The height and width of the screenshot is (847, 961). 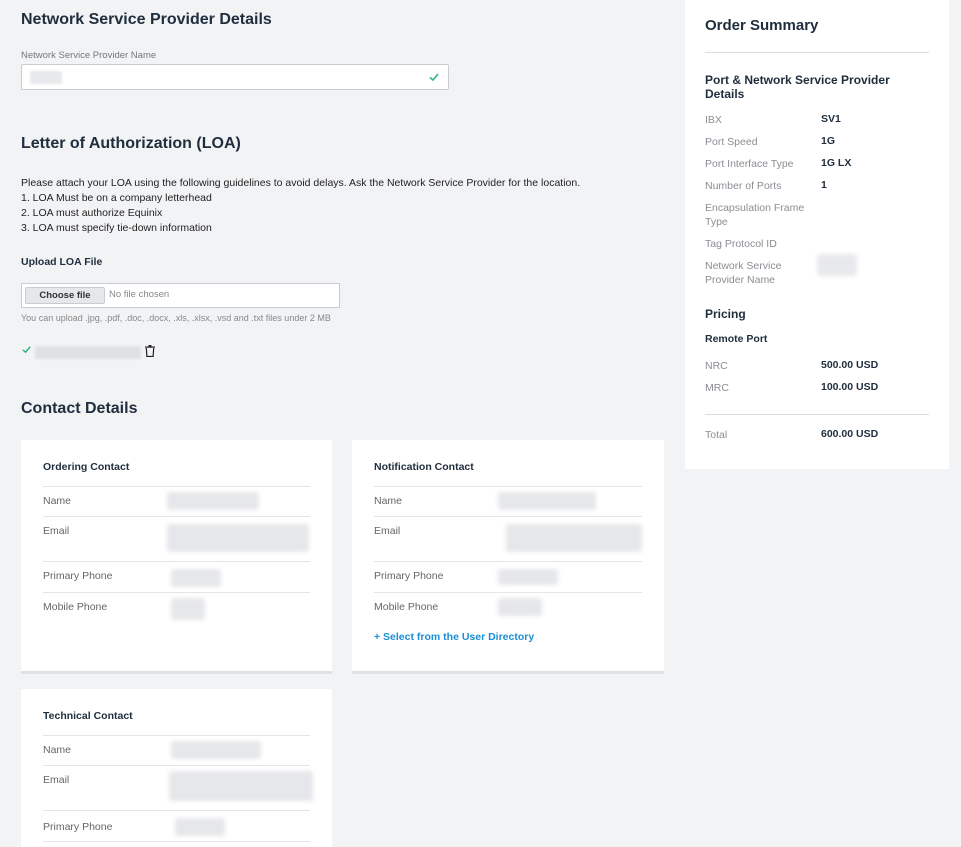 What do you see at coordinates (850, 387) in the screenshot?
I see `mrc-value: 100.00 USD` at bounding box center [850, 387].